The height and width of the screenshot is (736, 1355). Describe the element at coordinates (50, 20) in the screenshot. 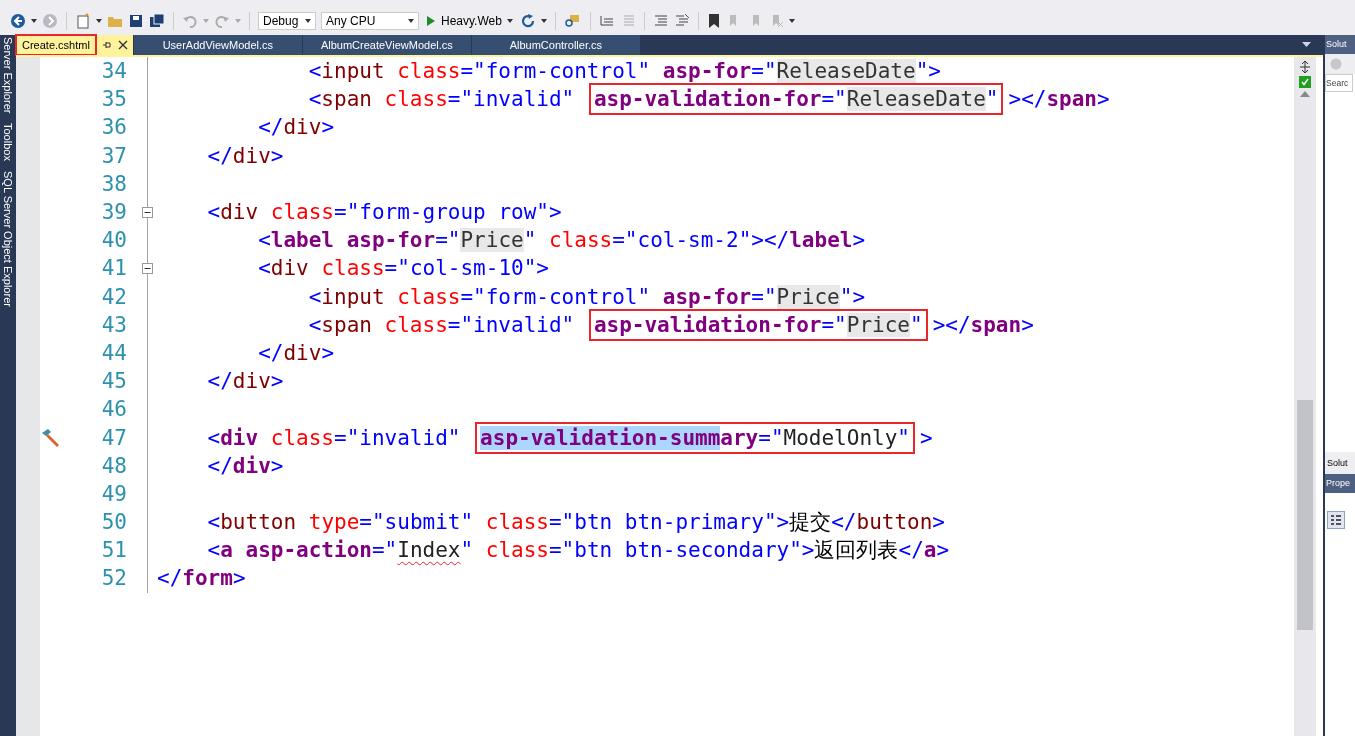

I see `forward-icon` at that location.